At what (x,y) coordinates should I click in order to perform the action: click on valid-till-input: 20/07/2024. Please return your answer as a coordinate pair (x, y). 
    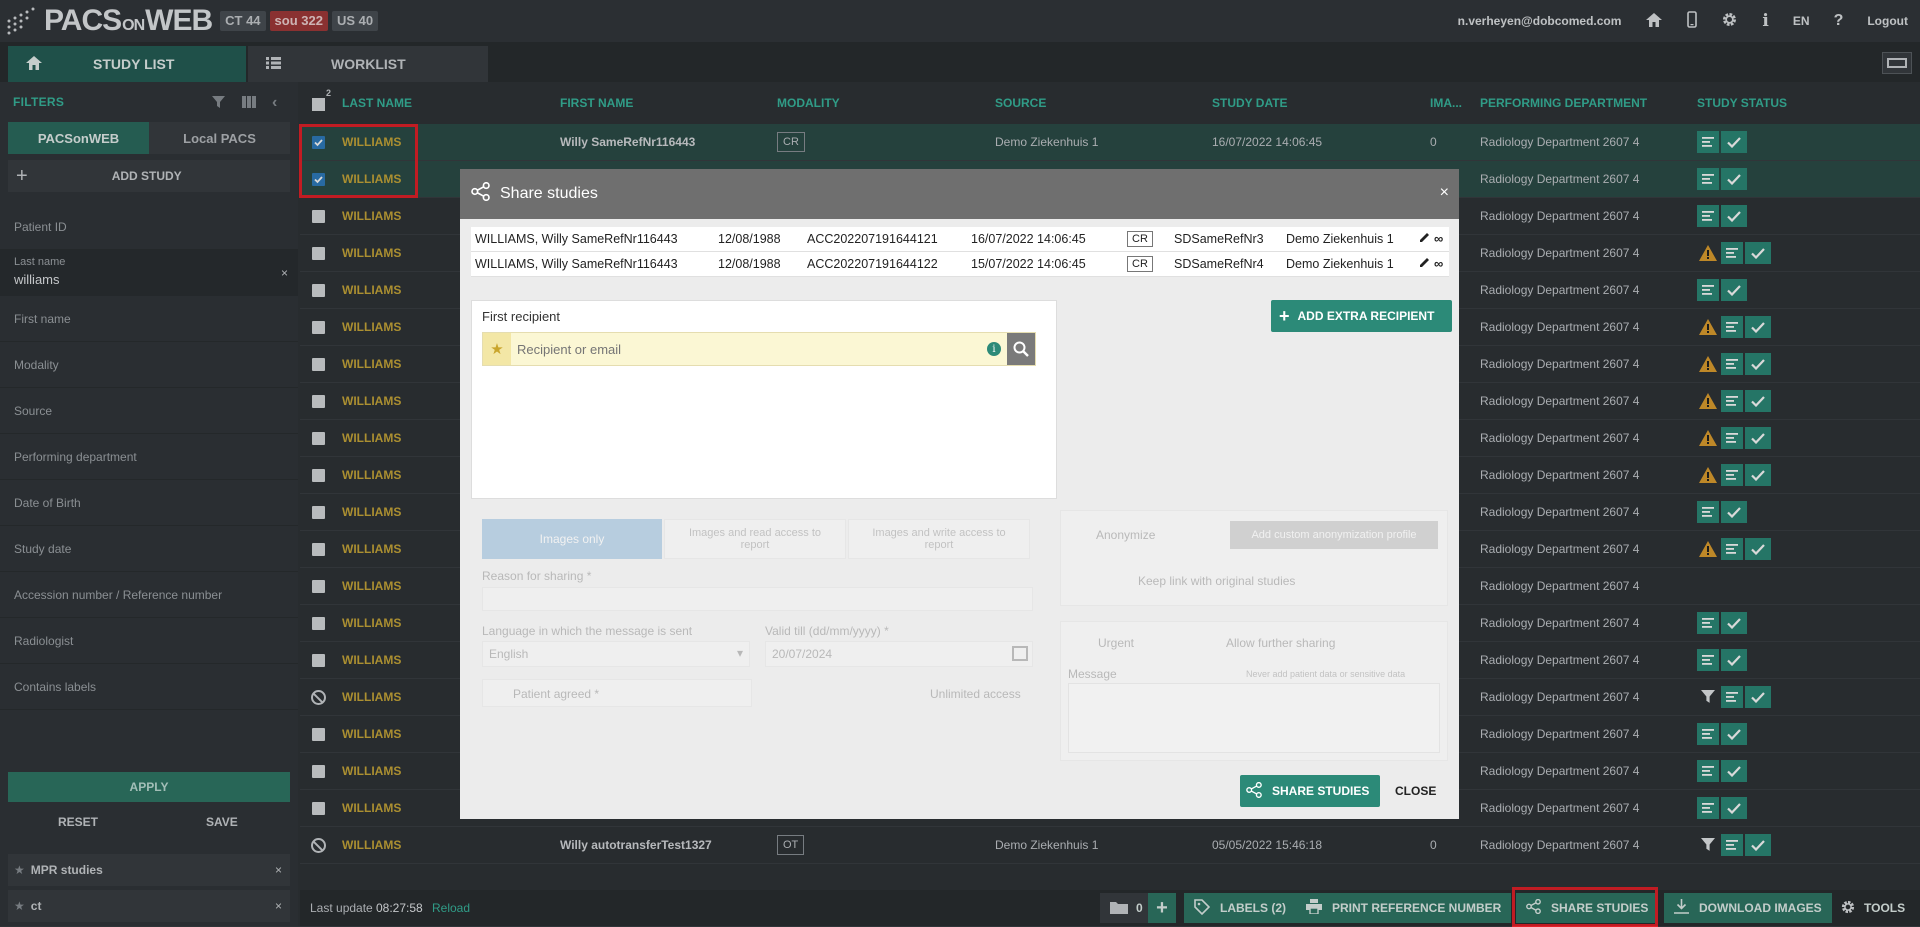
    Looking at the image, I should click on (899, 654).